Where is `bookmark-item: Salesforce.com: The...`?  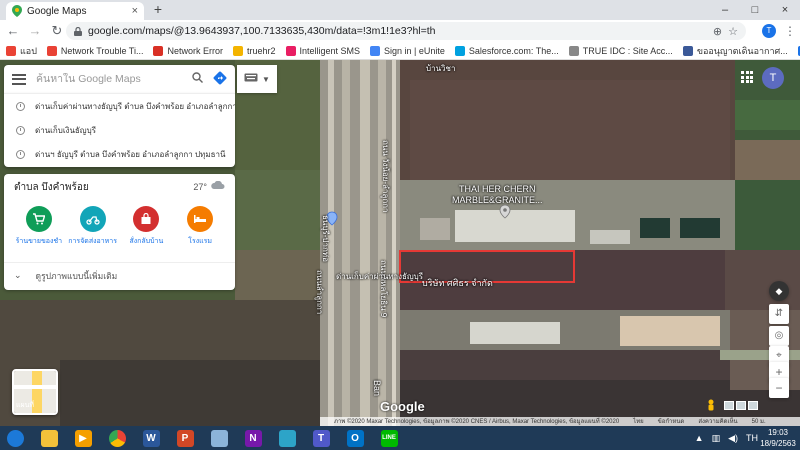 bookmark-item: Salesforce.com: The... is located at coordinates (506, 50).